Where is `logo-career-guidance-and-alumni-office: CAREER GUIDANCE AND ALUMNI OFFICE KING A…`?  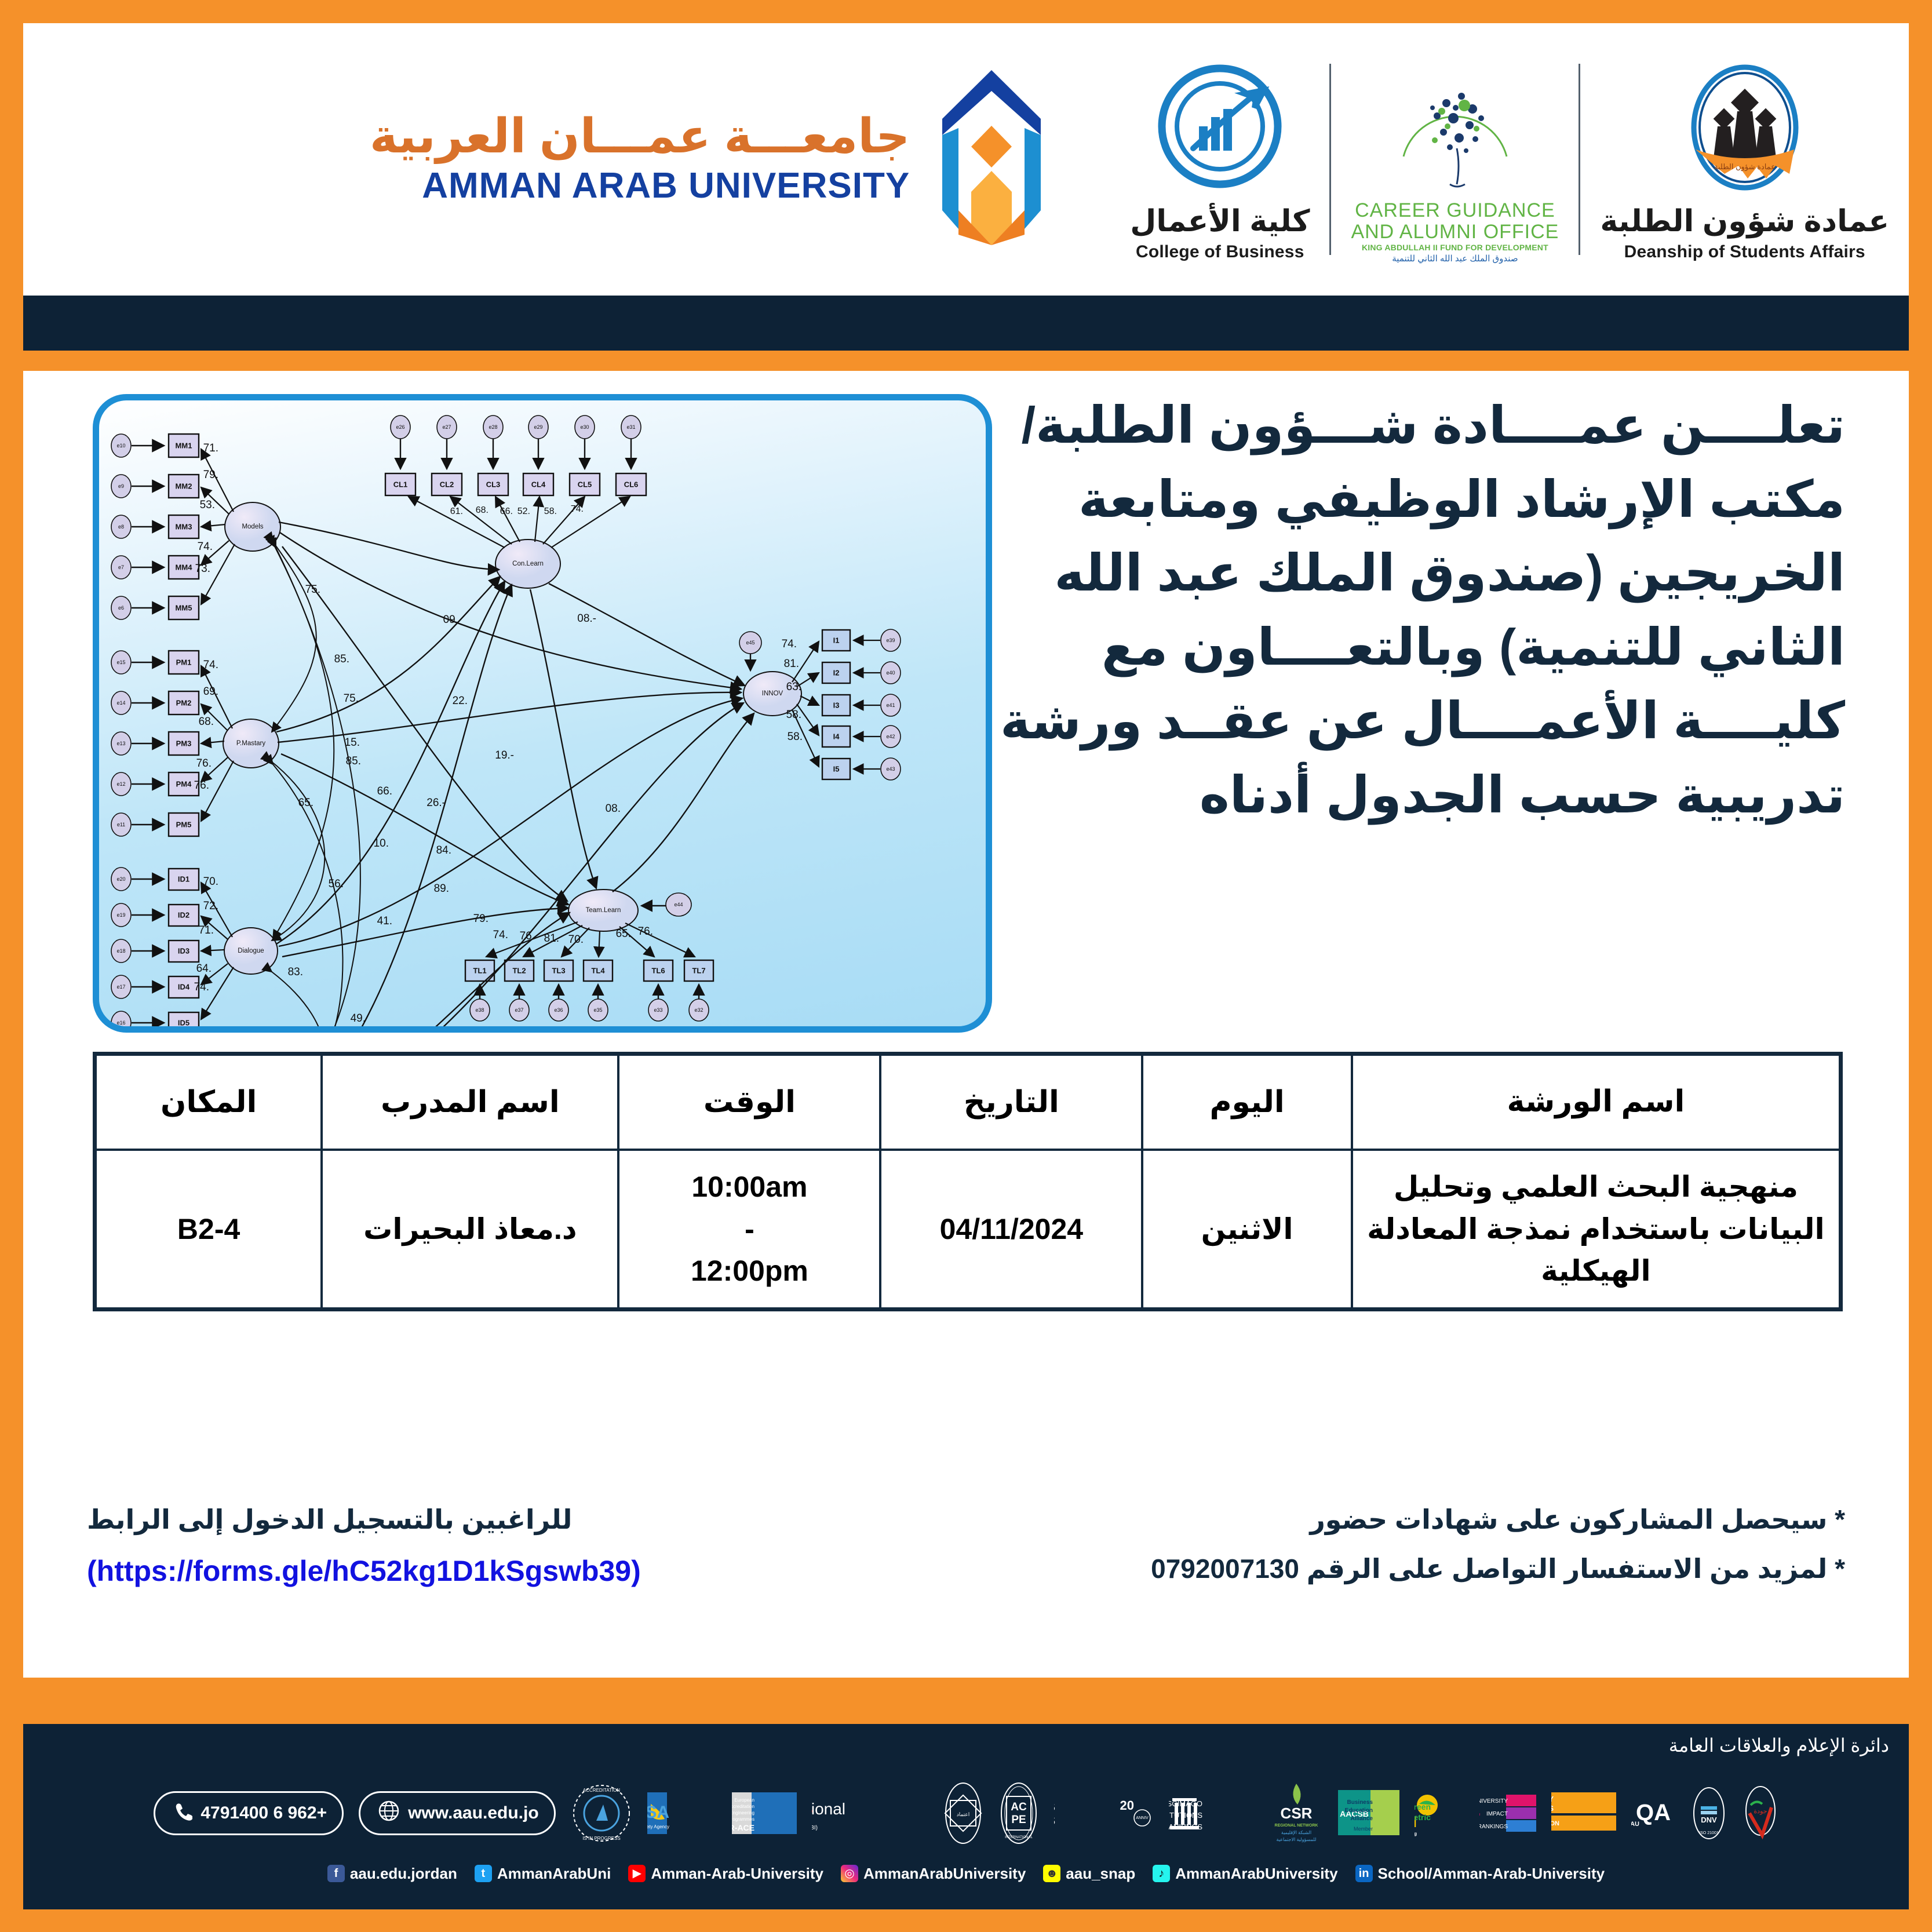
logo-career-guidance-and-alumni-office: CAREER GUIDANCE AND ALUMNI OFFICE KING A… is located at coordinates (1455, 159).